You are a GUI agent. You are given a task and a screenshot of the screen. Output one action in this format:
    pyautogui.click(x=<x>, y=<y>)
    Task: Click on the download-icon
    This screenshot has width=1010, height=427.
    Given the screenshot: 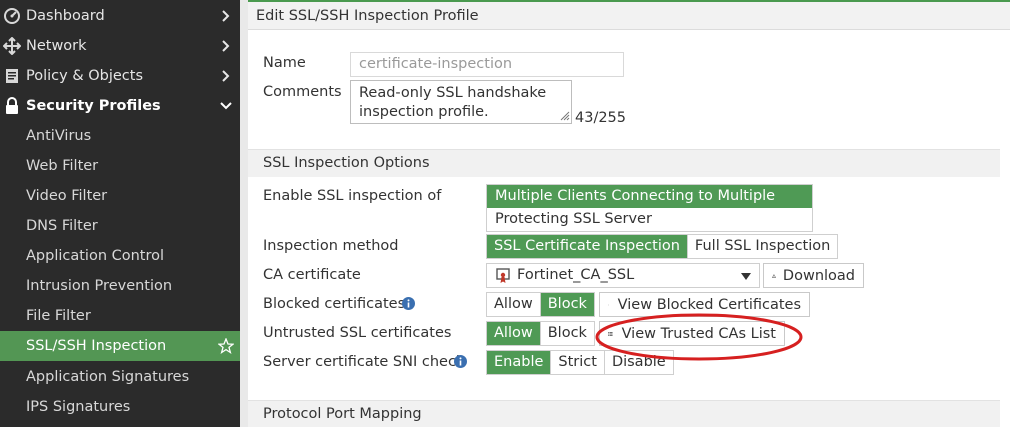 What is the action you would take?
    pyautogui.click(x=774, y=275)
    